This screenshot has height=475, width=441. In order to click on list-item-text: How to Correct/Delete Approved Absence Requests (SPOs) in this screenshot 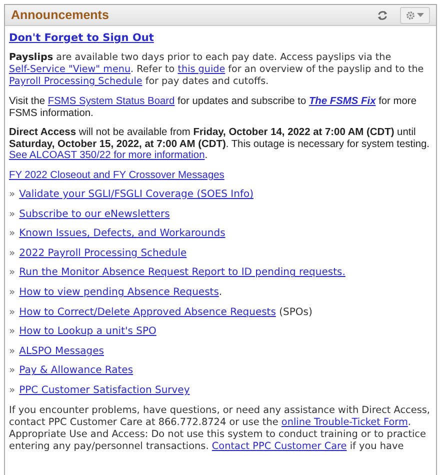, I will do `click(165, 312)`.